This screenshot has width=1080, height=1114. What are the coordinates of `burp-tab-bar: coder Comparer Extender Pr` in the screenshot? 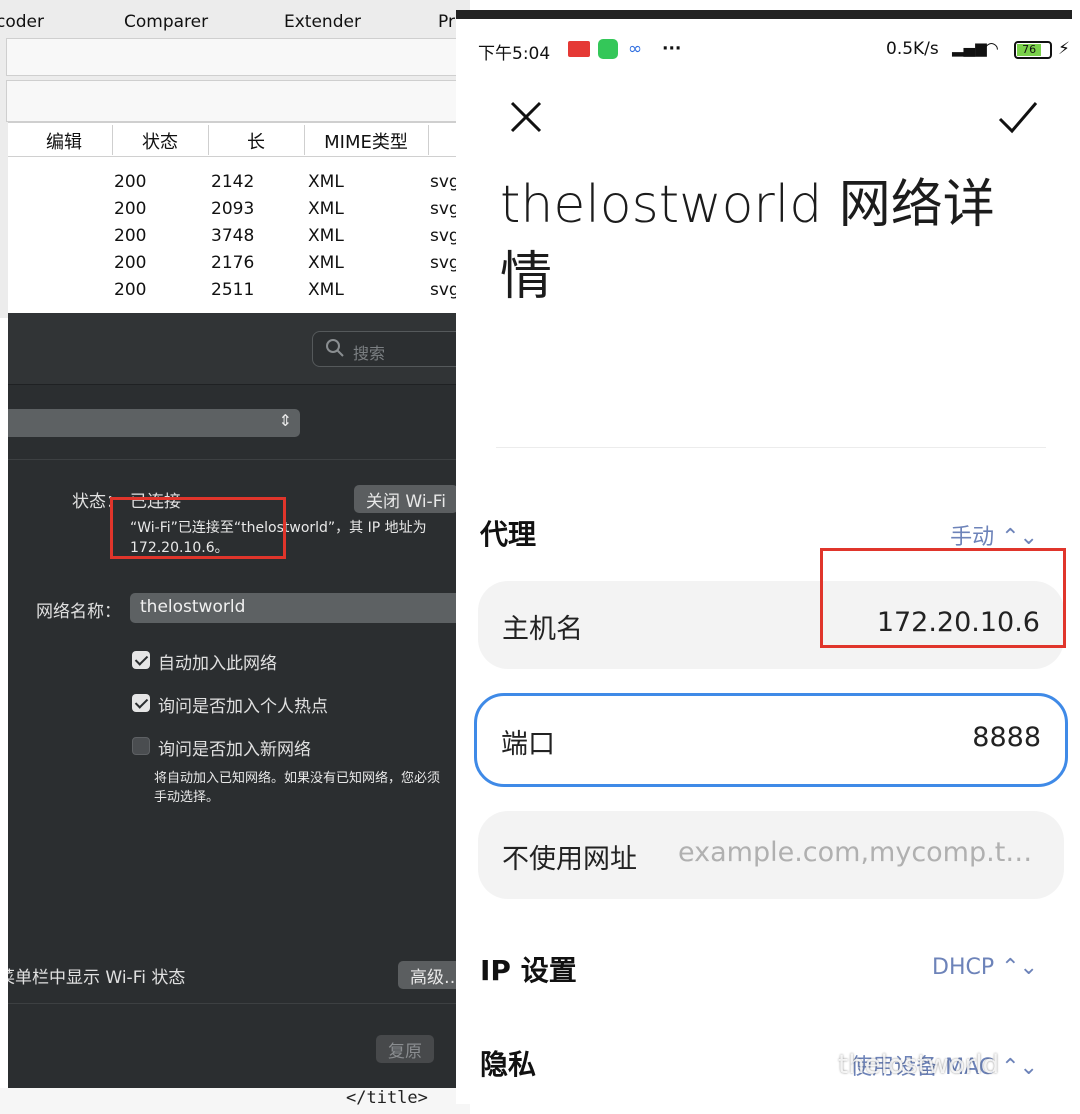 It's located at (235, 22).